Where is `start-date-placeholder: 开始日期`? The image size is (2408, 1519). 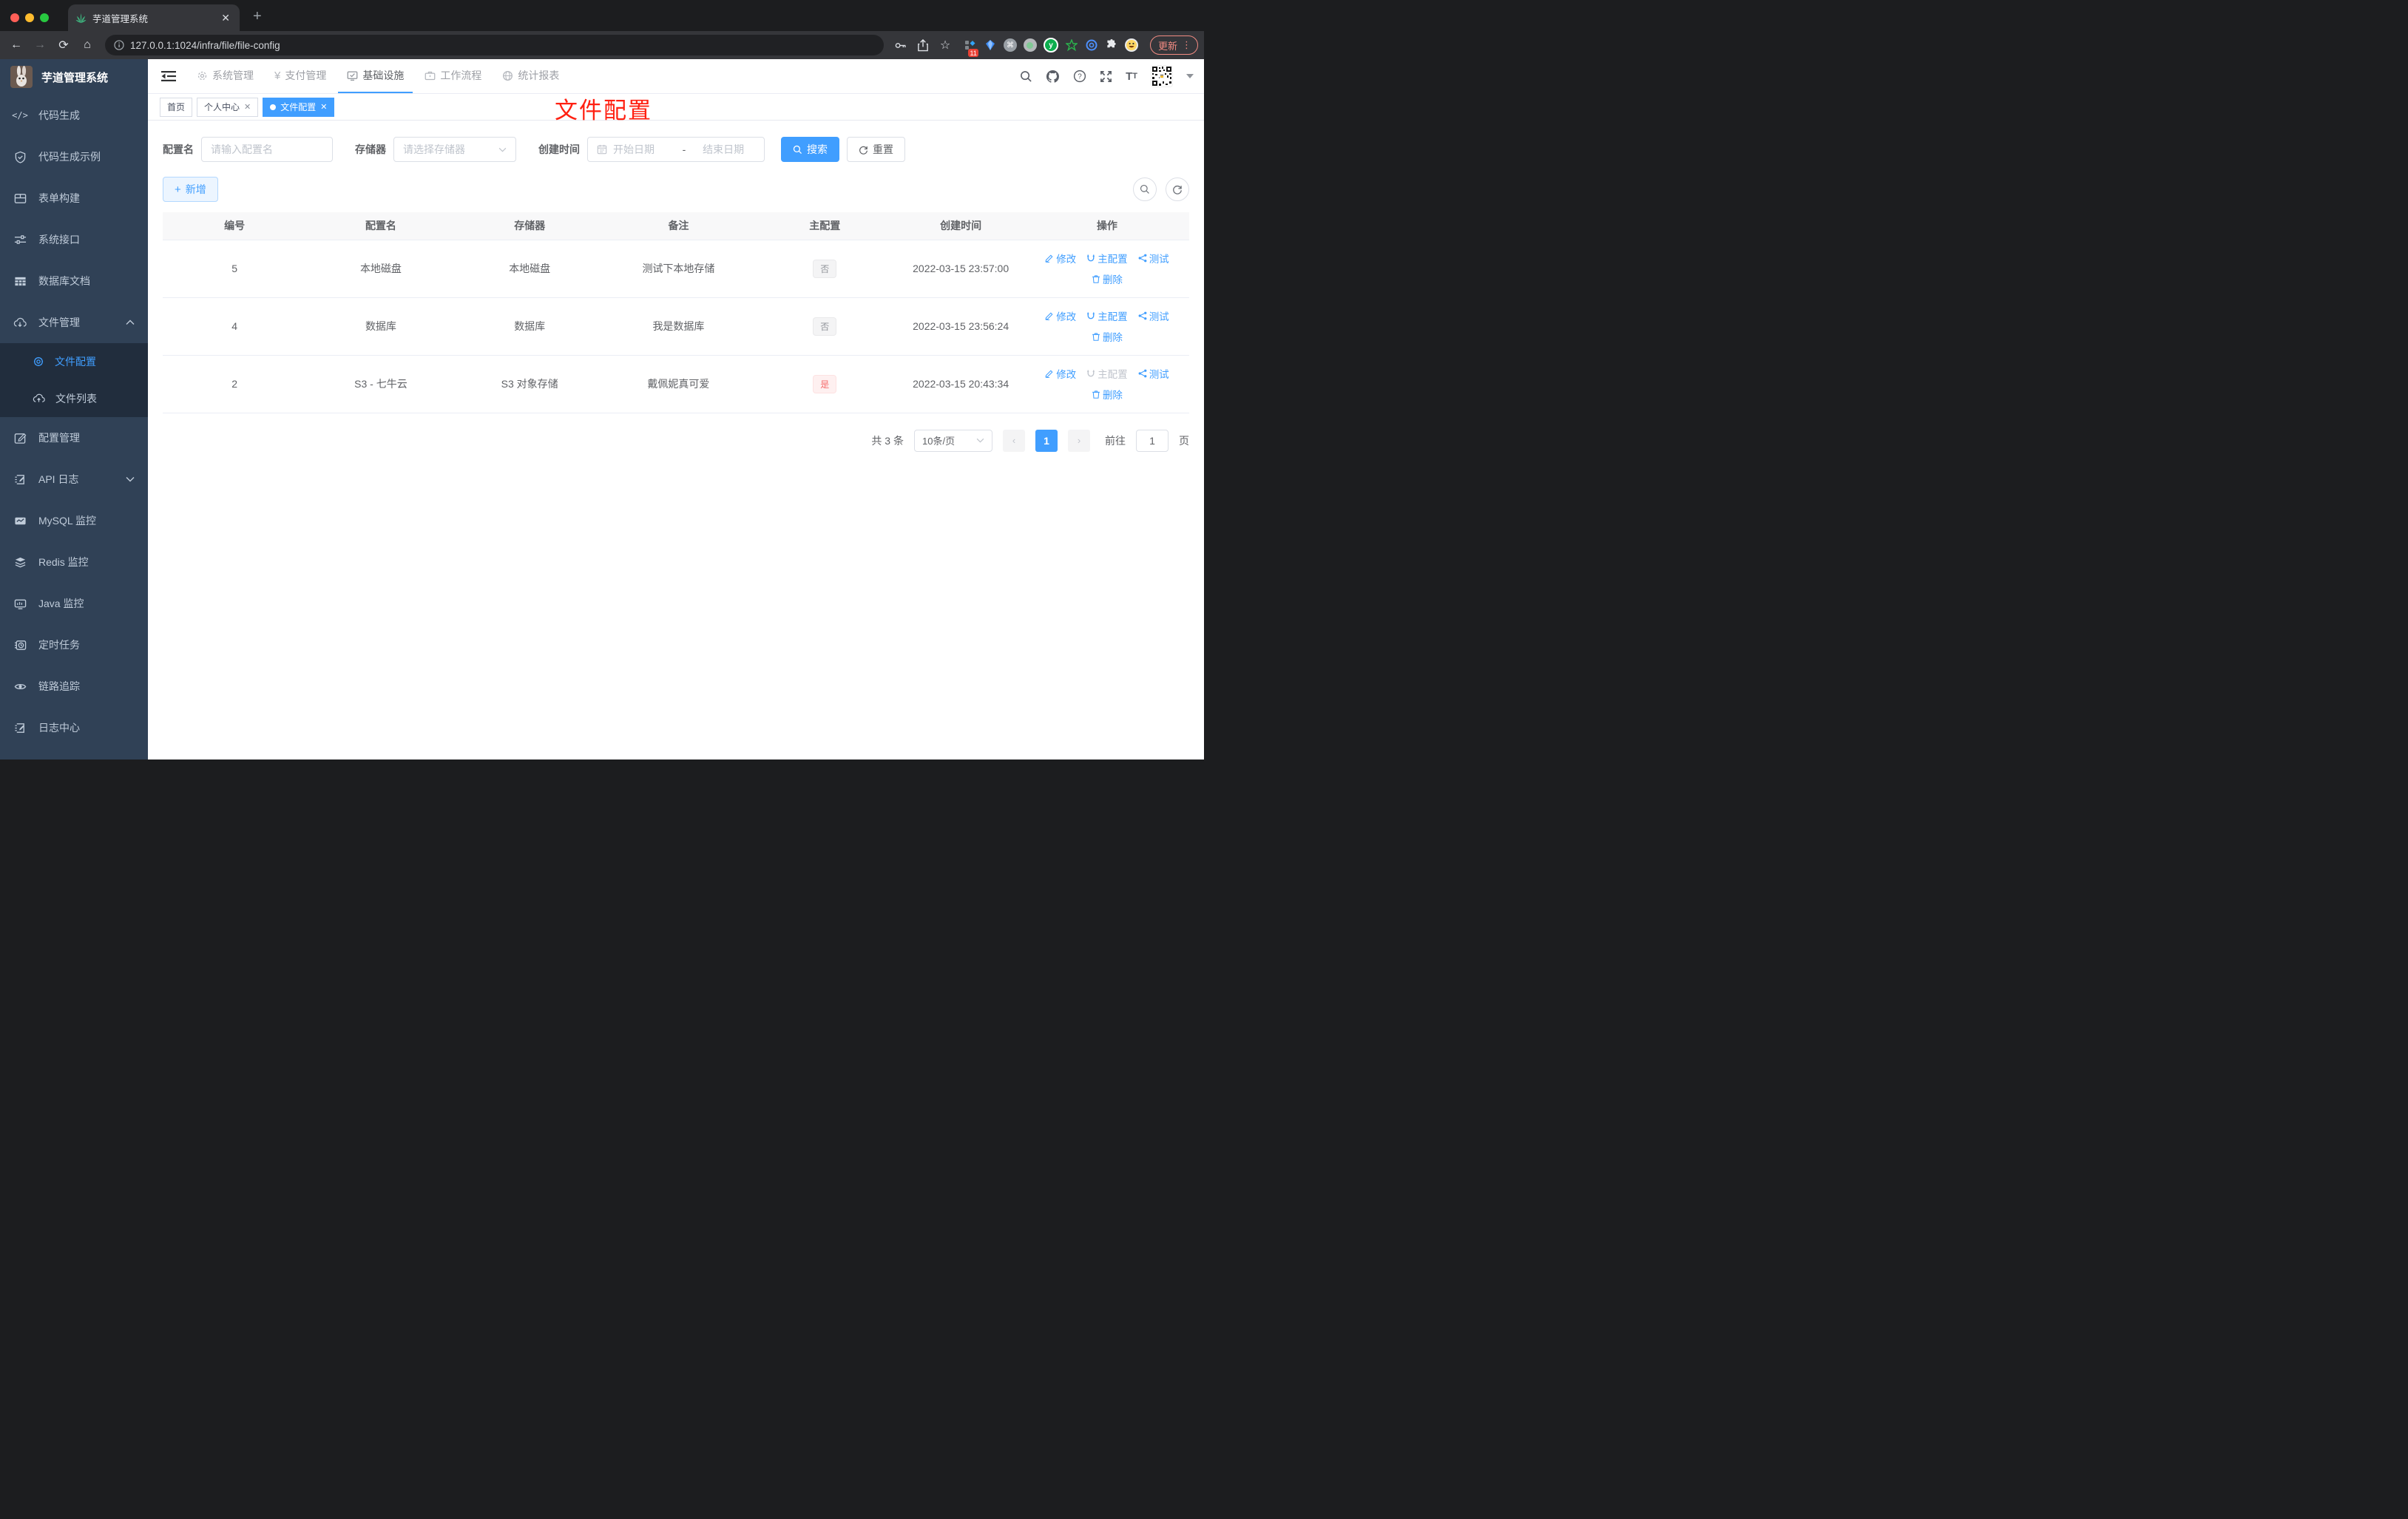
start-date-placeholder: 开始日期 is located at coordinates (645, 149).